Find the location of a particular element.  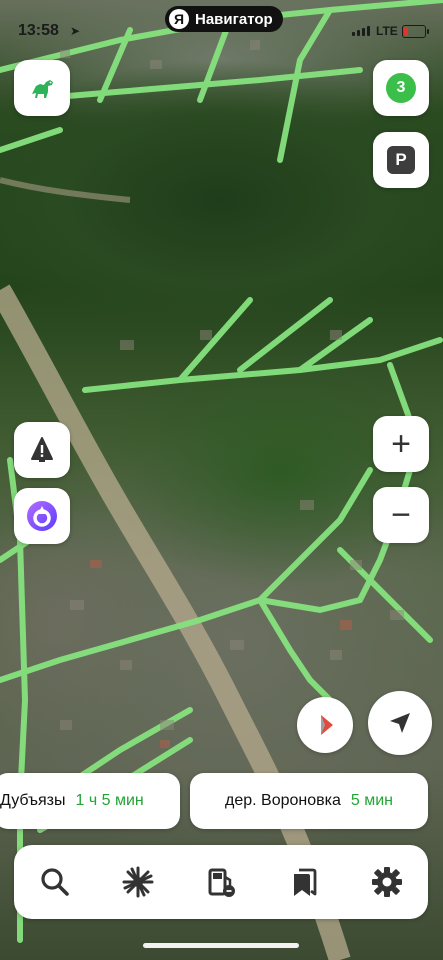

parking-icon: P is located at coordinates (401, 160).